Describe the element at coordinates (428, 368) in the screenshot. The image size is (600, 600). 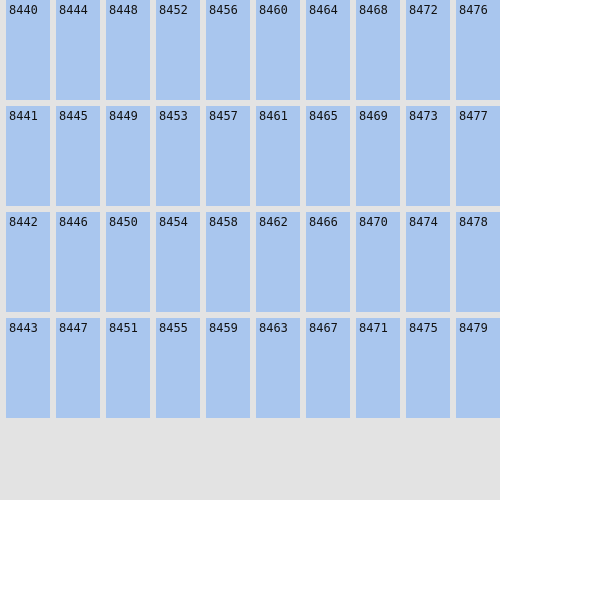
I see `tile-8475: 8475` at that location.